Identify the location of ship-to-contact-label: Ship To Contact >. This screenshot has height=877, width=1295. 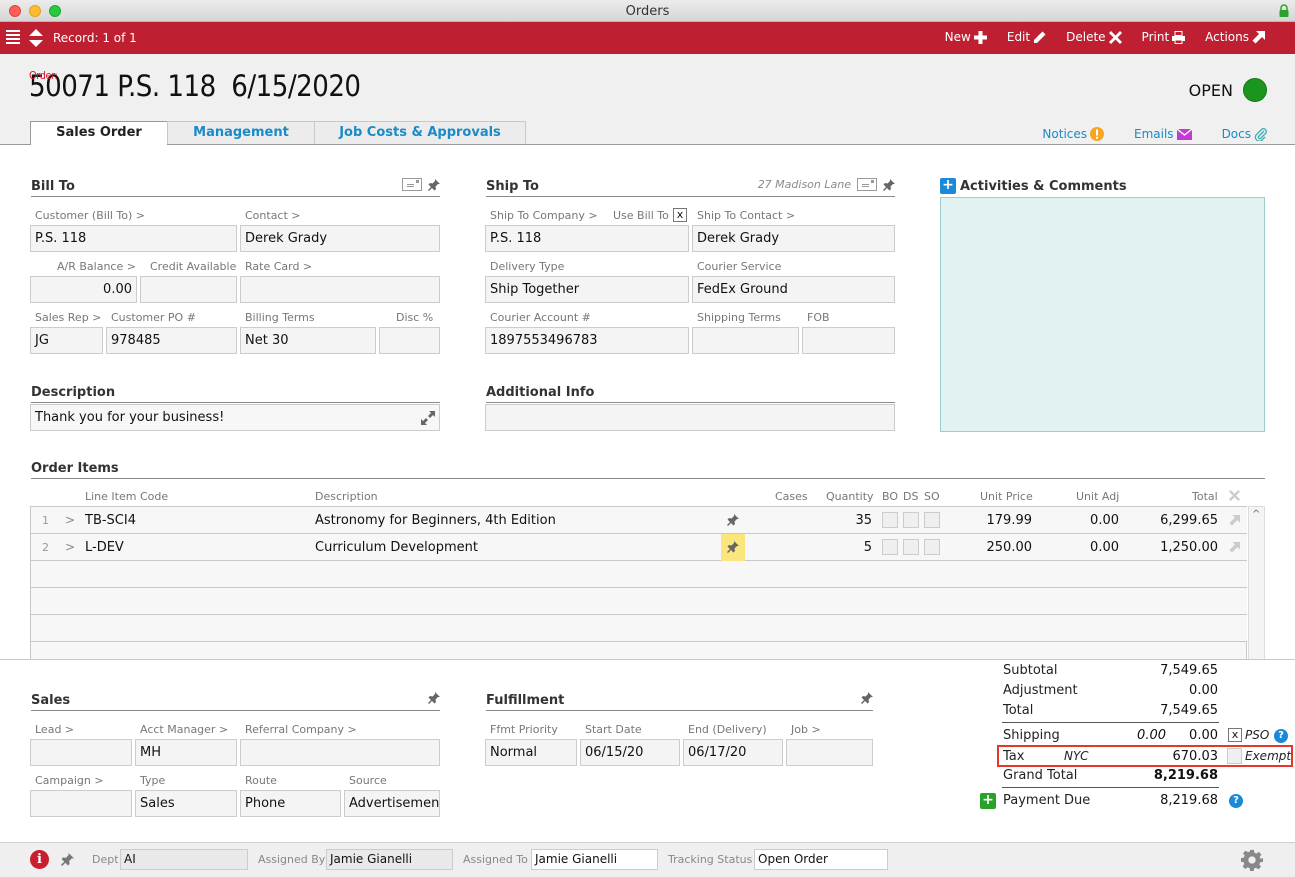
(746, 215).